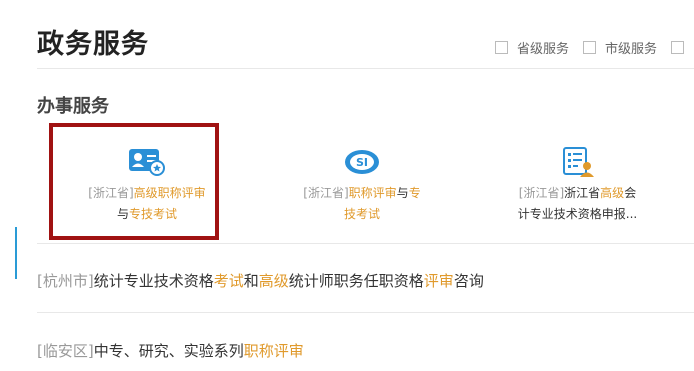  What do you see at coordinates (612, 193) in the screenshot?
I see `service-name-highlight: 高级` at bounding box center [612, 193].